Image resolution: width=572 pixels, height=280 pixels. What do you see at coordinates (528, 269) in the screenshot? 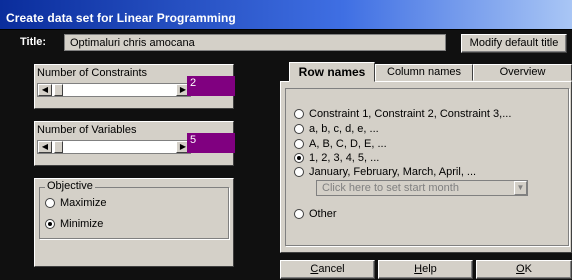
I see `ok-label: K` at bounding box center [528, 269].